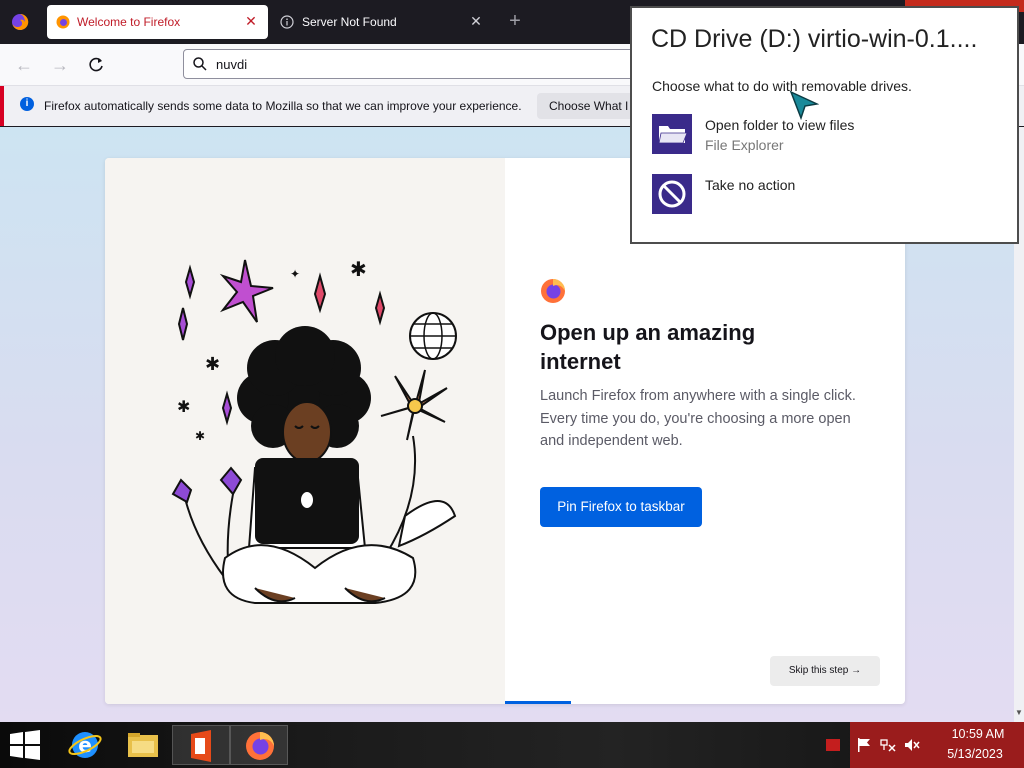  What do you see at coordinates (888, 745) in the screenshot?
I see `network-disconnected-icon` at bounding box center [888, 745].